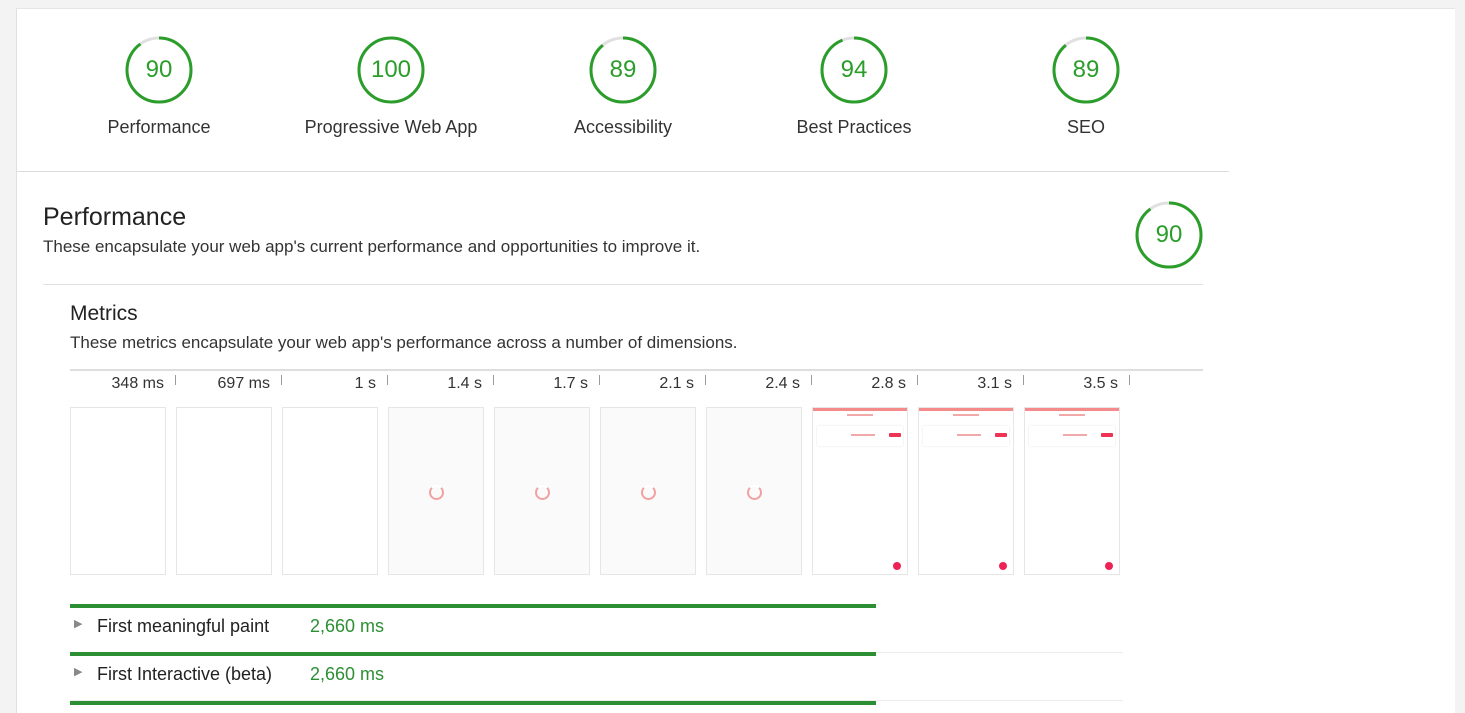  I want to click on score-value: 100, so click(391, 69).